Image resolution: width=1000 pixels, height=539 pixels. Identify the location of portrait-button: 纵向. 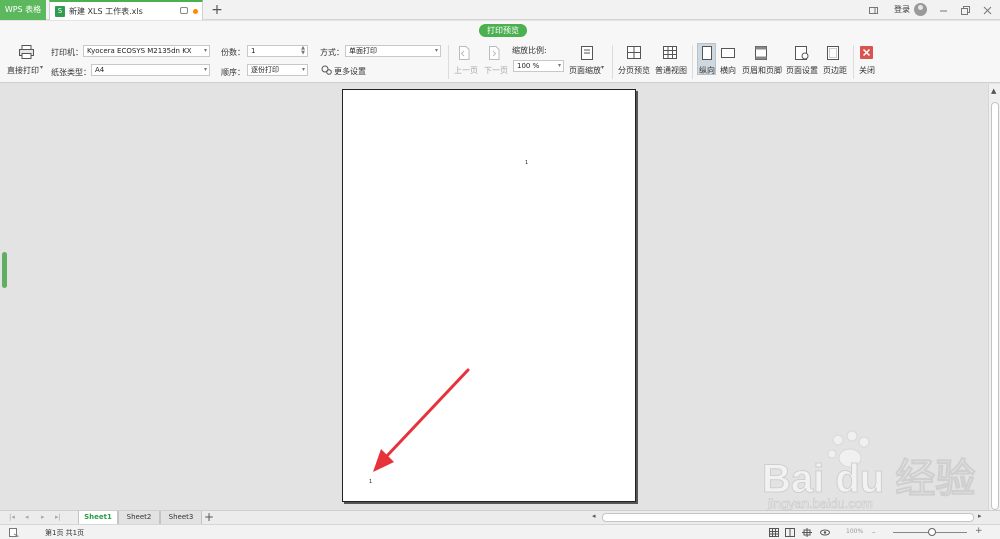
(706, 59).